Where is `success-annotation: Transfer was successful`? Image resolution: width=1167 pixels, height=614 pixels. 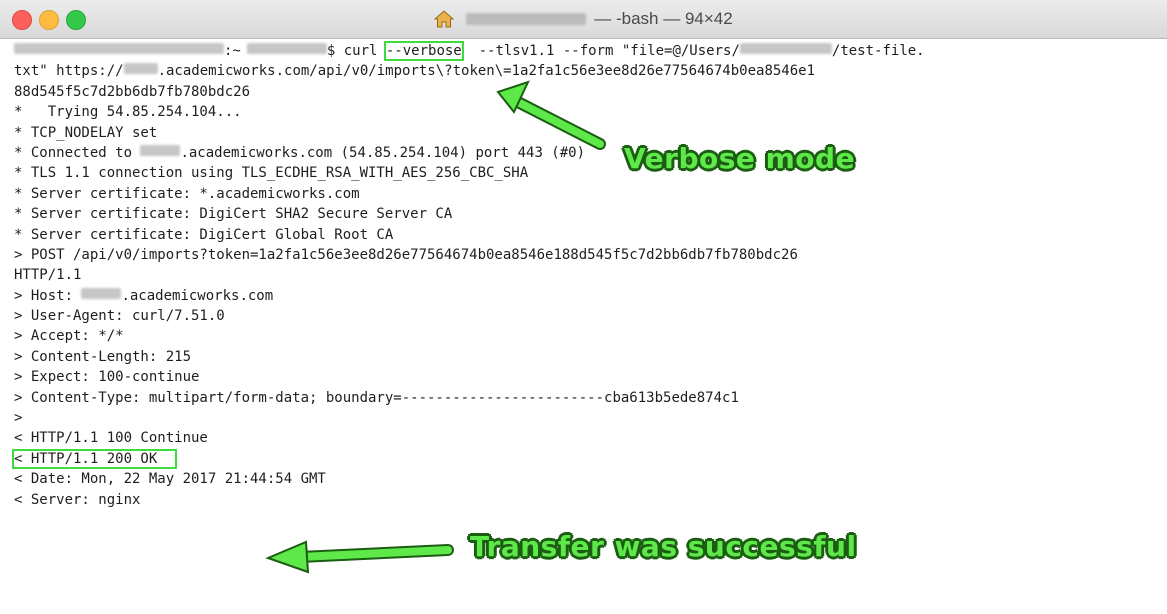
success-annotation: Transfer was successful is located at coordinates (663, 546).